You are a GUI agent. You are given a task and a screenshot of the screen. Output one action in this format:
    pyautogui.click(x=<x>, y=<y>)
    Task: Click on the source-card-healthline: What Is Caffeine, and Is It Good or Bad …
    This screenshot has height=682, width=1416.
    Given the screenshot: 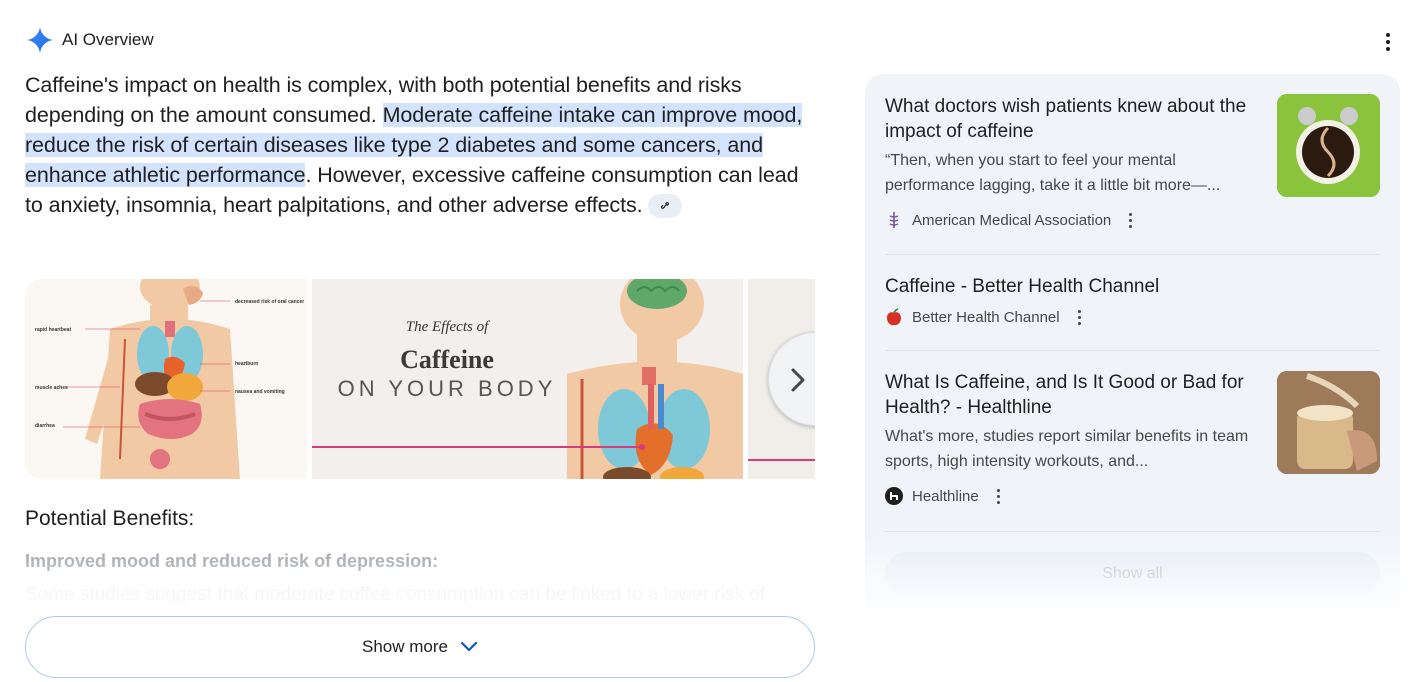 What is the action you would take?
    pyautogui.click(x=1070, y=439)
    